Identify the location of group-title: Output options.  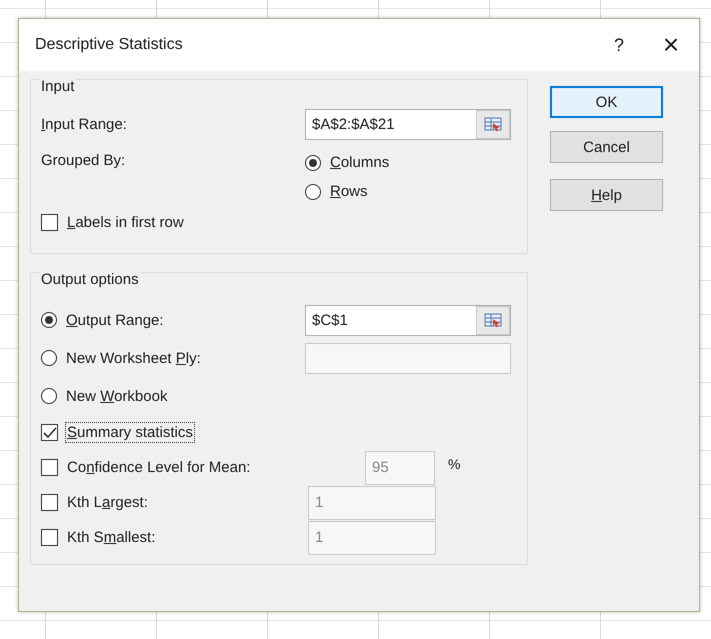
(90, 279).